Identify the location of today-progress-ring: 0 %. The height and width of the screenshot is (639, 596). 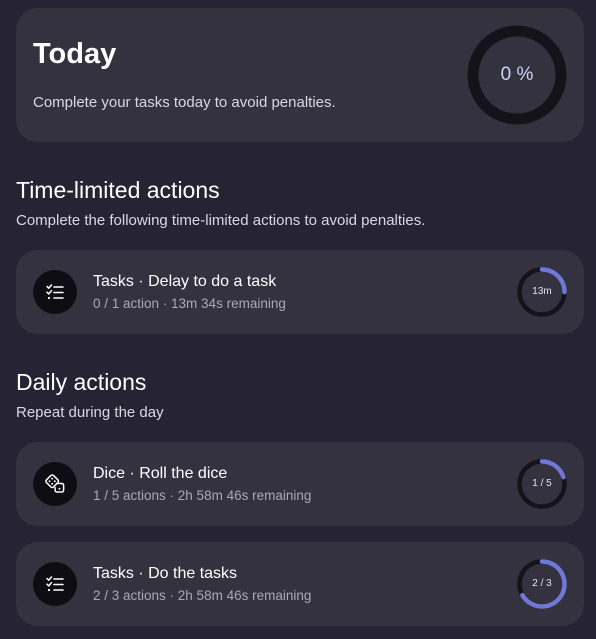
(517, 75).